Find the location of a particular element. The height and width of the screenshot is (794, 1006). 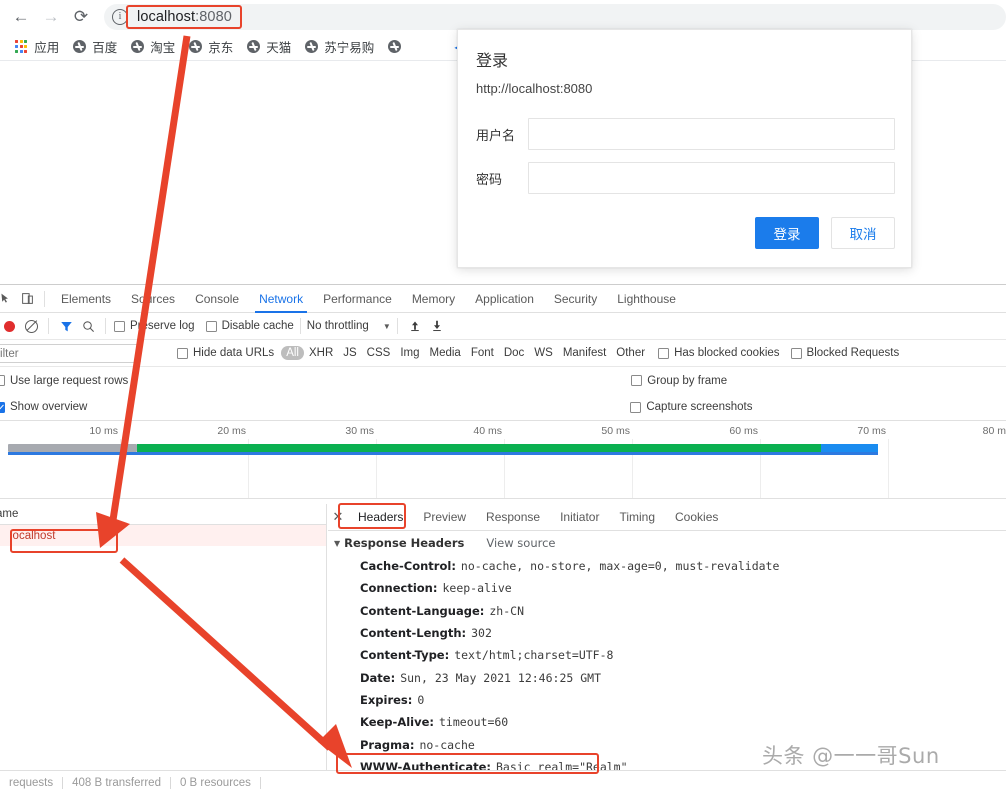

password-label: 密码 is located at coordinates (489, 180).